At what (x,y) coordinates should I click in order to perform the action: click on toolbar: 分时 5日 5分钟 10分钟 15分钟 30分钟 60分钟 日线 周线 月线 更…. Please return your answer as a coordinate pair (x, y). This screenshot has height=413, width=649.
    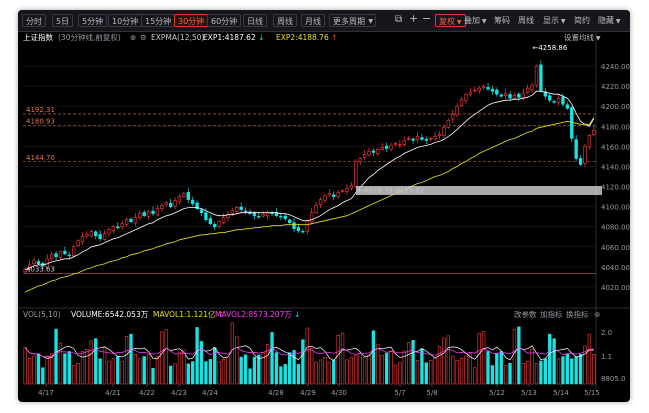
    Looking at the image, I should click on (324, 21).